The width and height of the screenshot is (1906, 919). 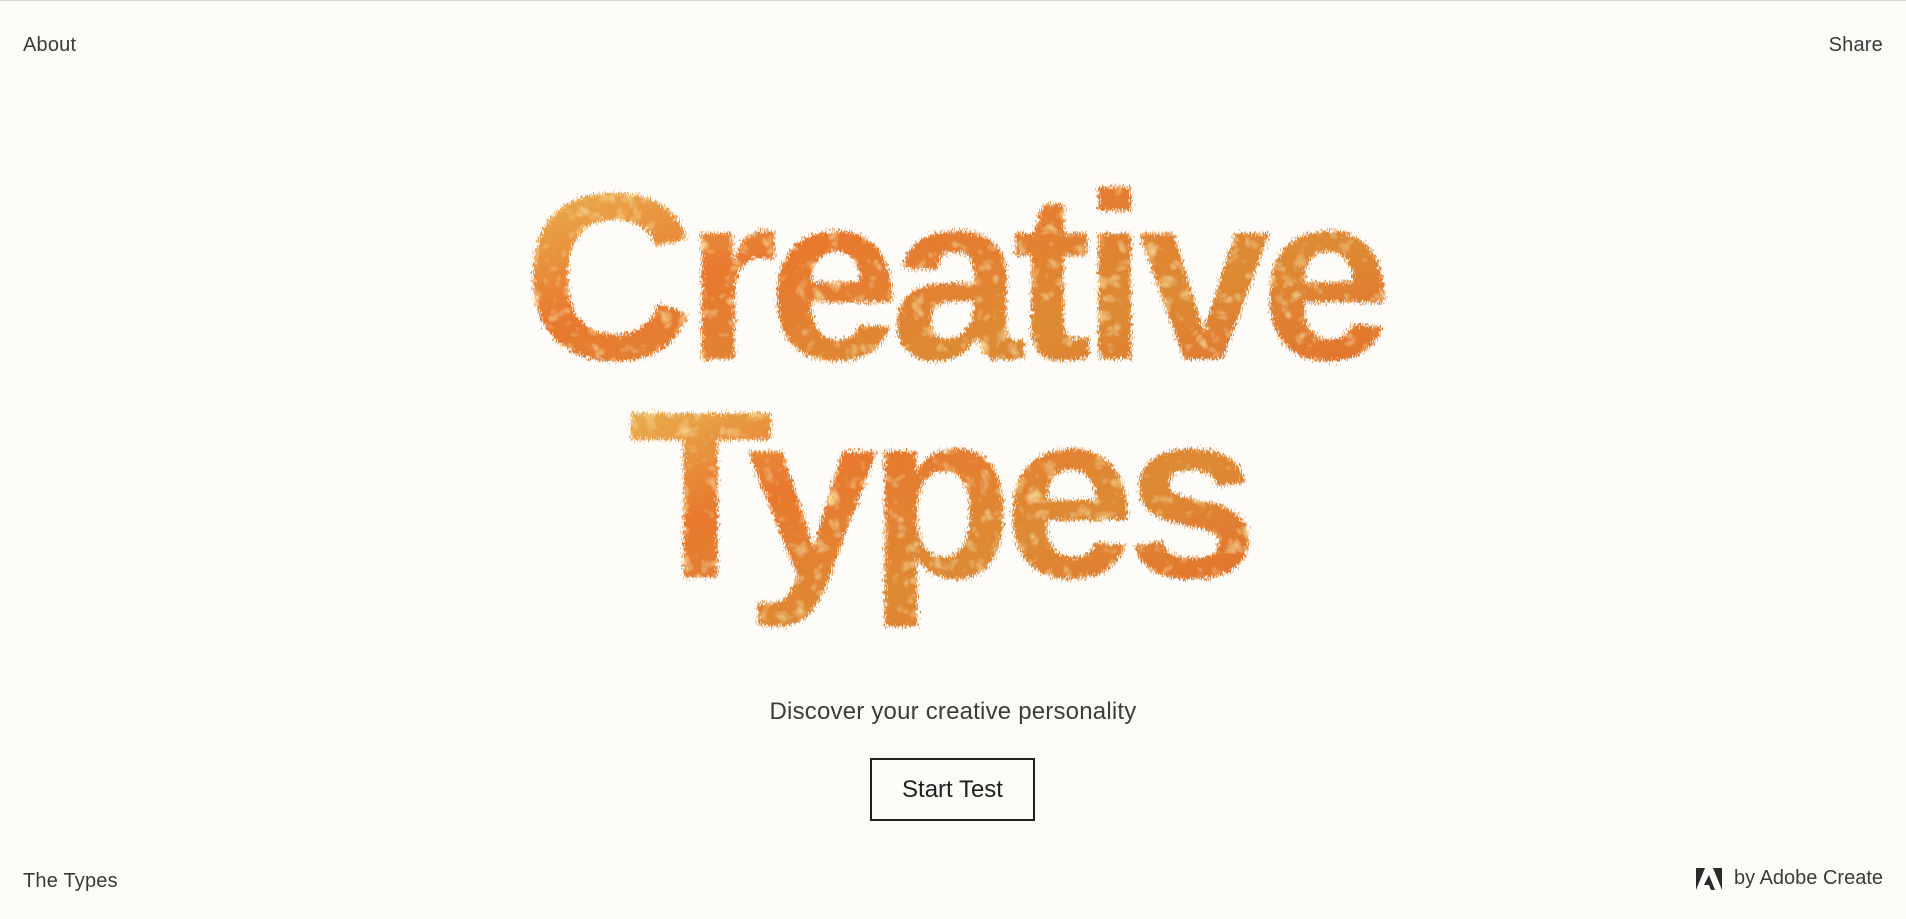 What do you see at coordinates (1856, 45) in the screenshot?
I see `share-link: Share` at bounding box center [1856, 45].